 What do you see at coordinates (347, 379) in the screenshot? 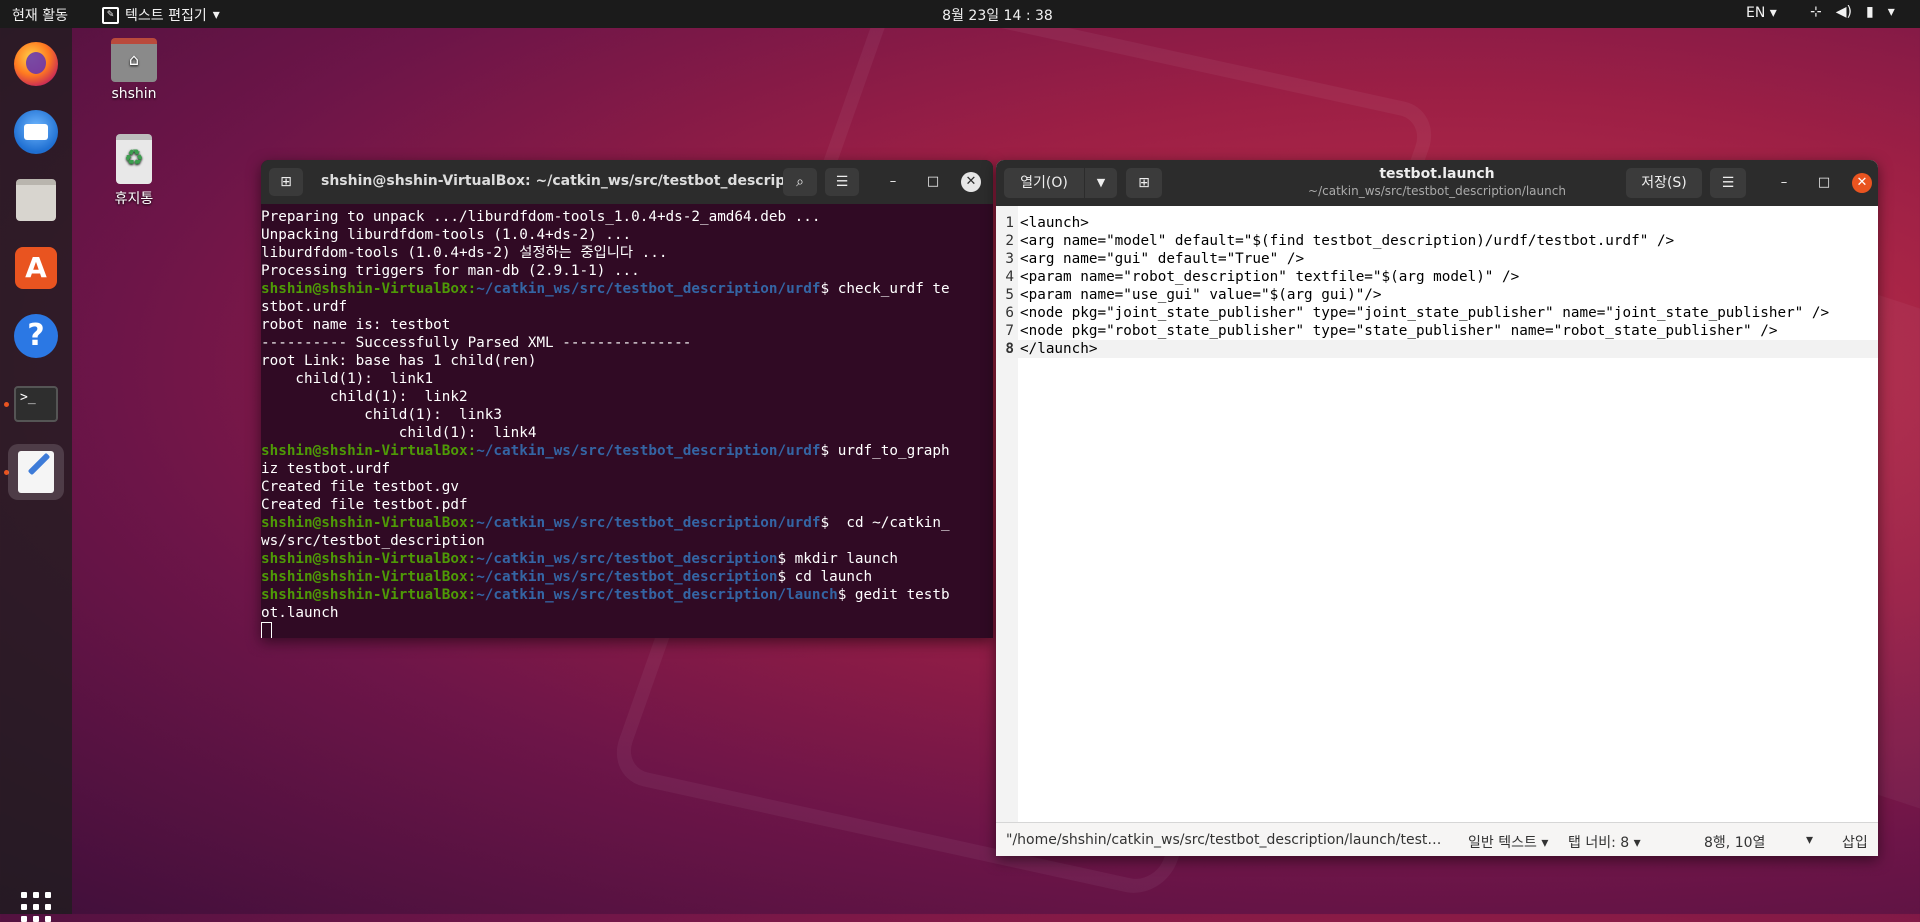
I see `terminal-line: child(1): link1` at bounding box center [347, 379].